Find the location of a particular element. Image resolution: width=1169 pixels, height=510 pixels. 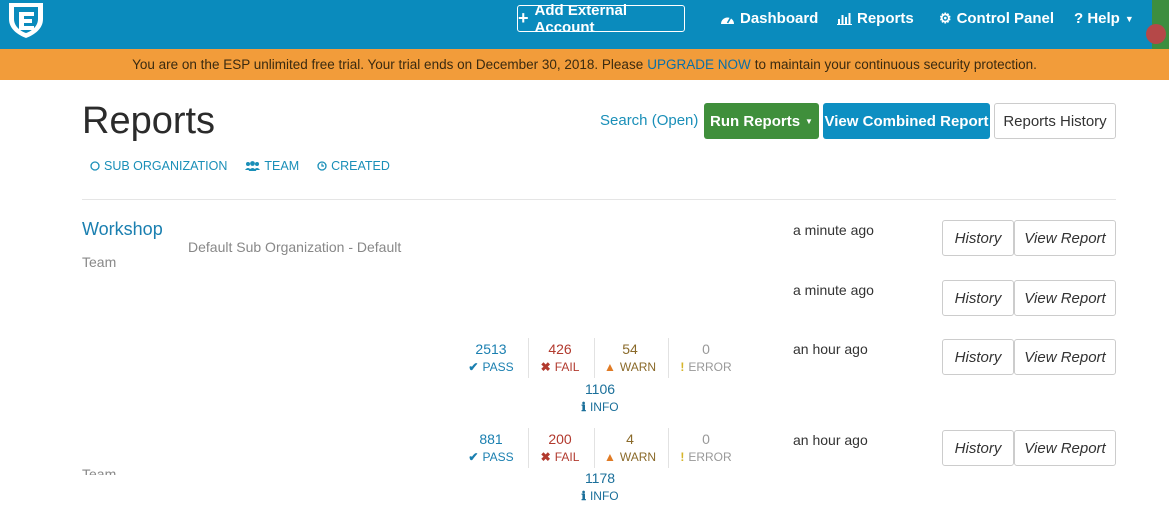

corner-status-badge is located at coordinates (1157, 24).